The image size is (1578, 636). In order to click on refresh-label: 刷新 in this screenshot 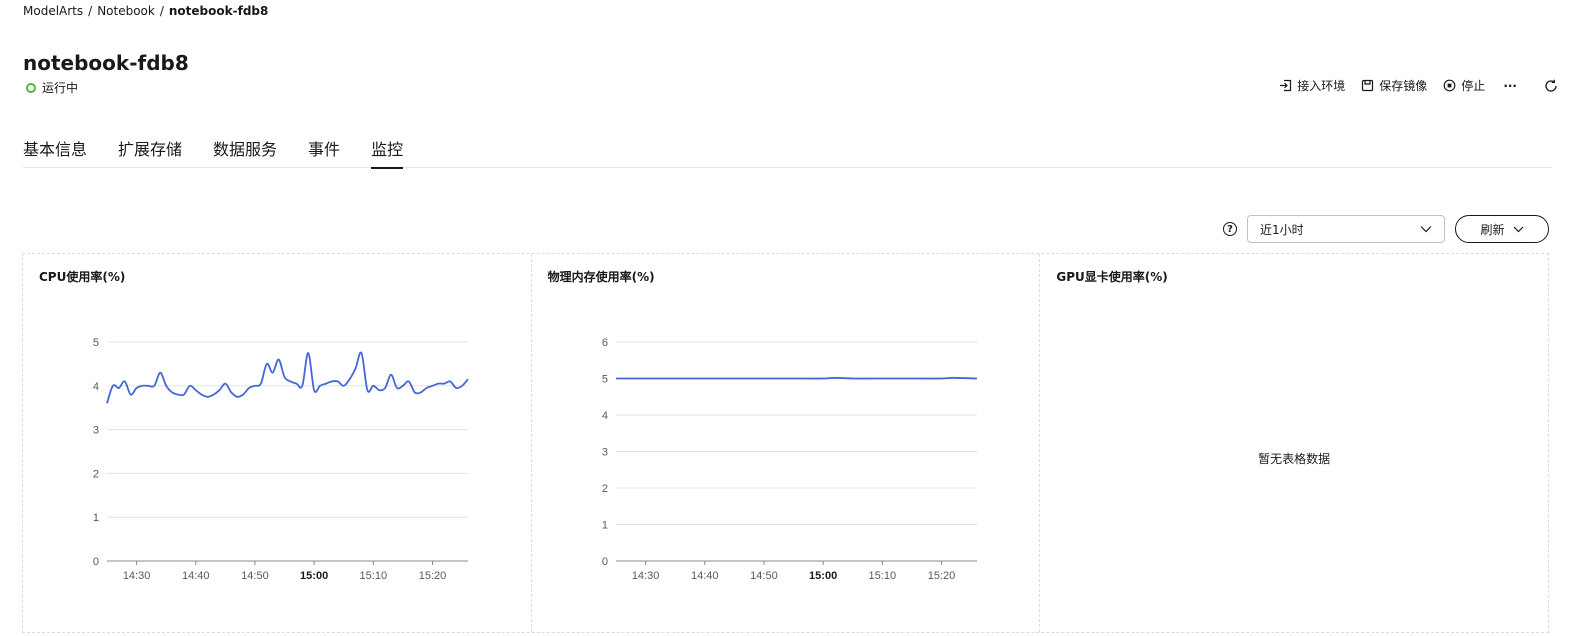, I will do `click(1492, 229)`.